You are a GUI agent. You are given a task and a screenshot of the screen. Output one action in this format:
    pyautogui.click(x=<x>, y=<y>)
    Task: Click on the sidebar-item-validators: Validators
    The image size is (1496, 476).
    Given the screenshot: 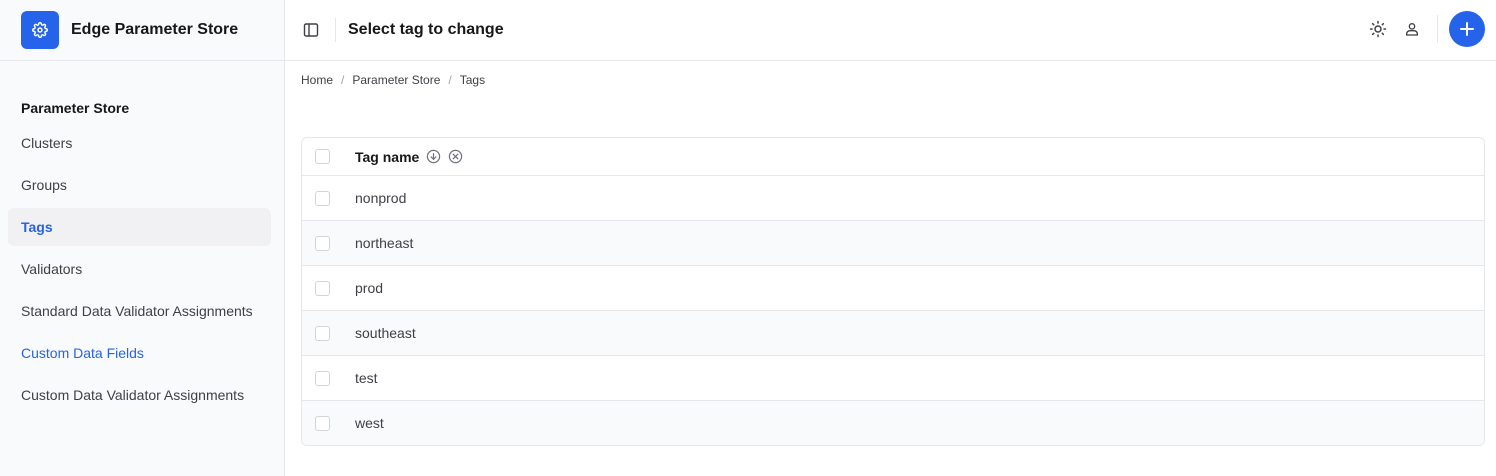 What is the action you would take?
    pyautogui.click(x=139, y=269)
    